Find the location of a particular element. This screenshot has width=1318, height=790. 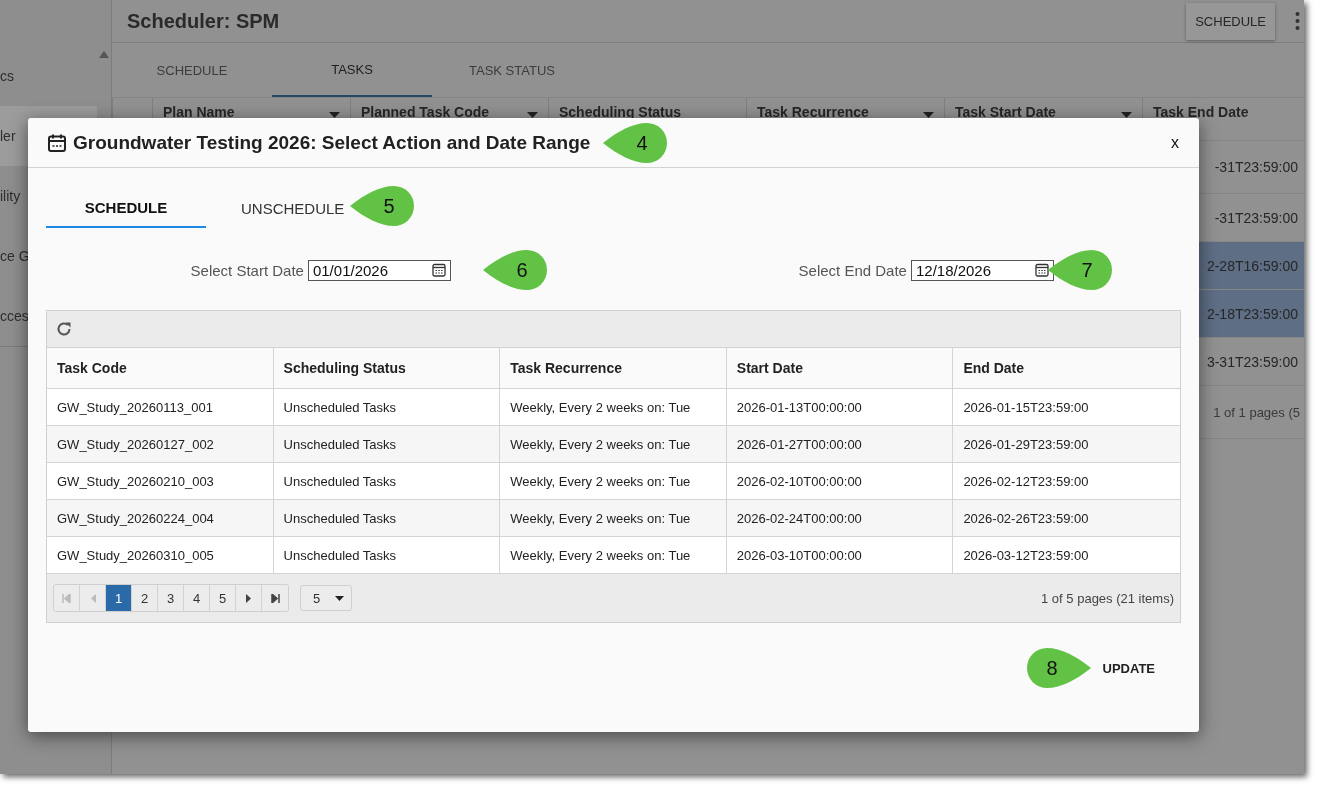

callout-badge: 6 is located at coordinates (515, 270).